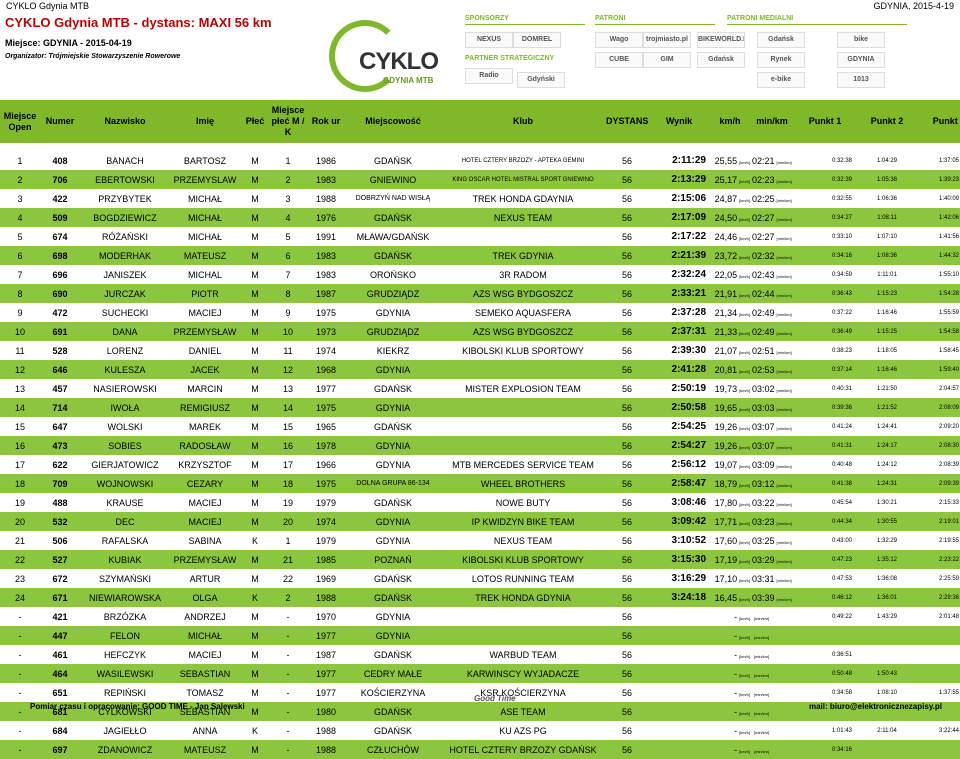 The width and height of the screenshot is (960, 759). I want to click on cell-open: -, so click(20, 673).